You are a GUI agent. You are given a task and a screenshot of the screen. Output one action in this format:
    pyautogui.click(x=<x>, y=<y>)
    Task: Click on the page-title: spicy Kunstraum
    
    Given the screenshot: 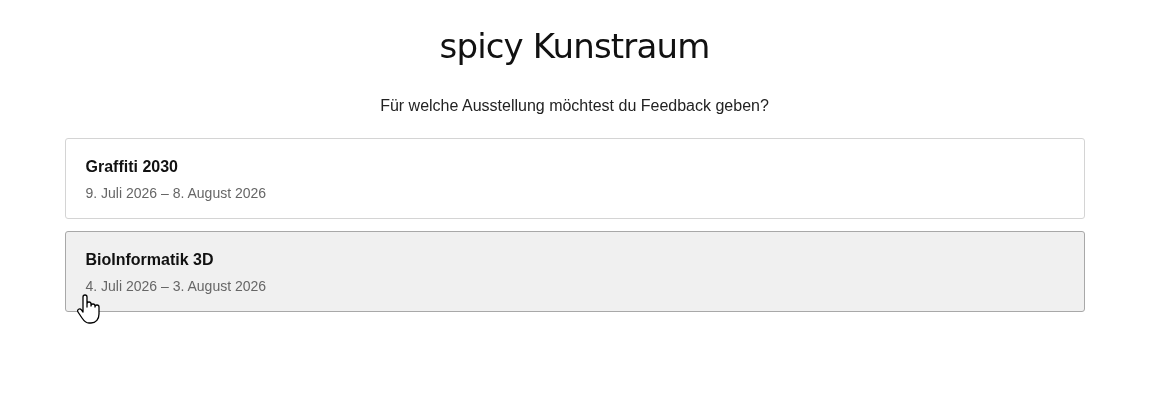 What is the action you would take?
    pyautogui.click(x=574, y=46)
    